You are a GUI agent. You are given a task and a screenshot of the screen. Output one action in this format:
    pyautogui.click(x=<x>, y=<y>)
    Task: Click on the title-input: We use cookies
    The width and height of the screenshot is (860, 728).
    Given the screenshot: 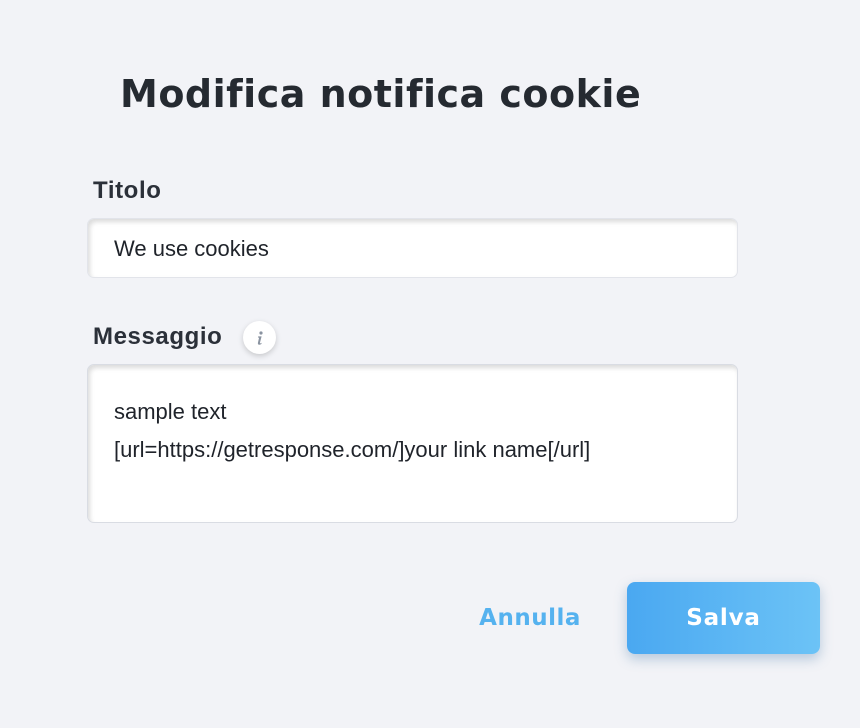 What is the action you would take?
    pyautogui.click(x=412, y=248)
    